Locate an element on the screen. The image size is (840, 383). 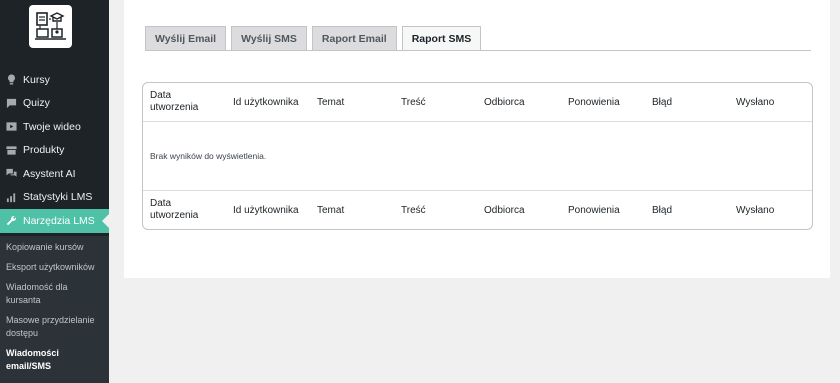
submenu-item-wiadomosci-email-sms: Wiadomości email/SMS is located at coordinates (54, 360).